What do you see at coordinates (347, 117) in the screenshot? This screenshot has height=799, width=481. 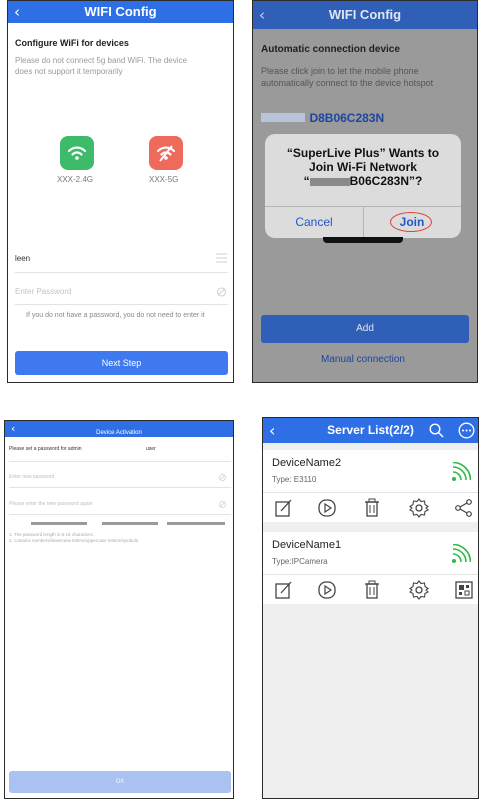 I see `ssid-suffix: D8B06C283N` at bounding box center [347, 117].